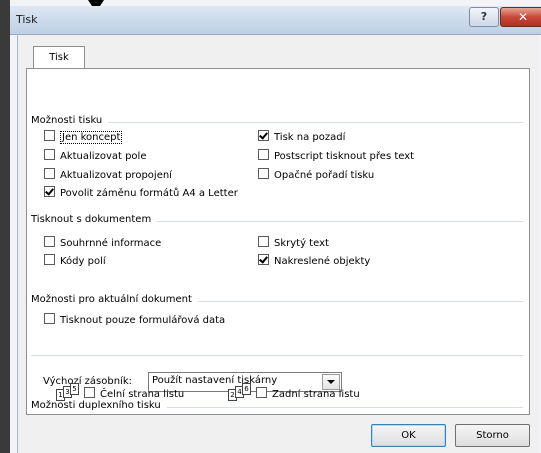 The image size is (541, 453). I want to click on duplex-back-checkbox-row: Zadní strana listu, so click(308, 393).